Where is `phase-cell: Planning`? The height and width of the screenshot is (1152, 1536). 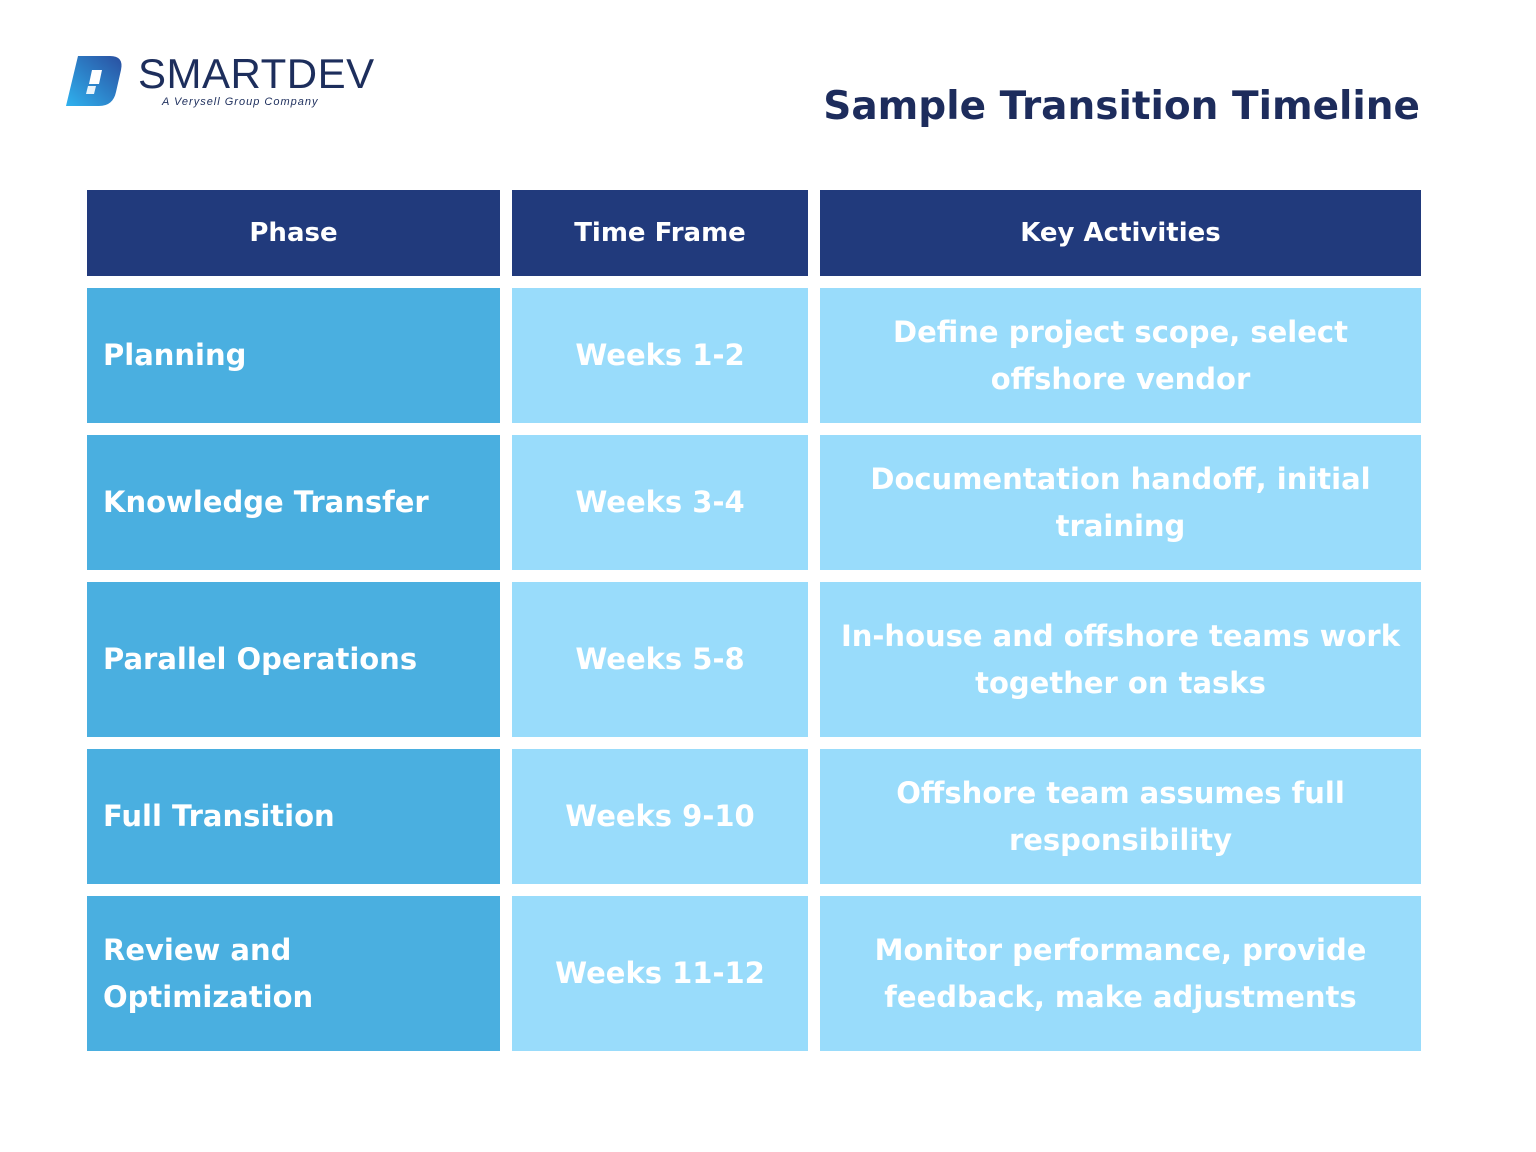
phase-cell: Planning is located at coordinates (293, 355).